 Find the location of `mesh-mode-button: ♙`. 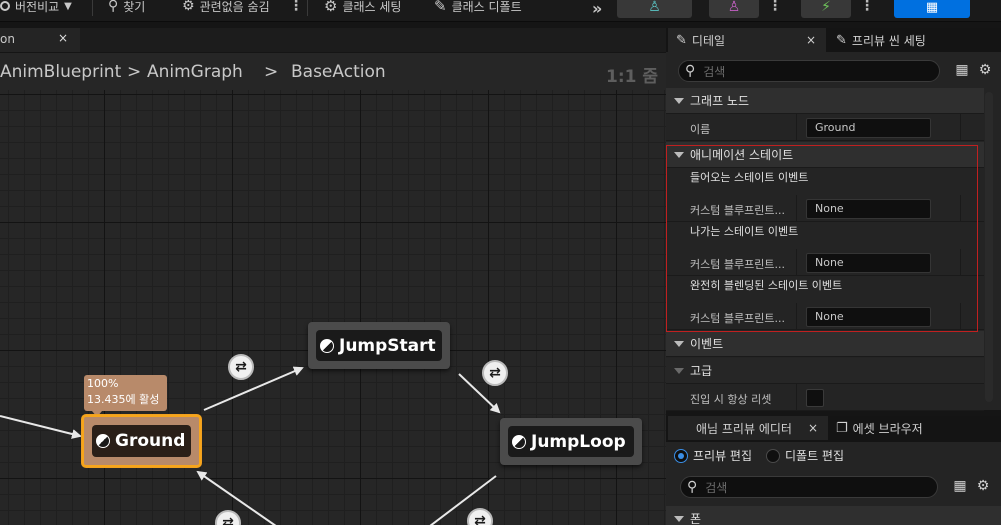

mesh-mode-button: ♙ is located at coordinates (734, 9).